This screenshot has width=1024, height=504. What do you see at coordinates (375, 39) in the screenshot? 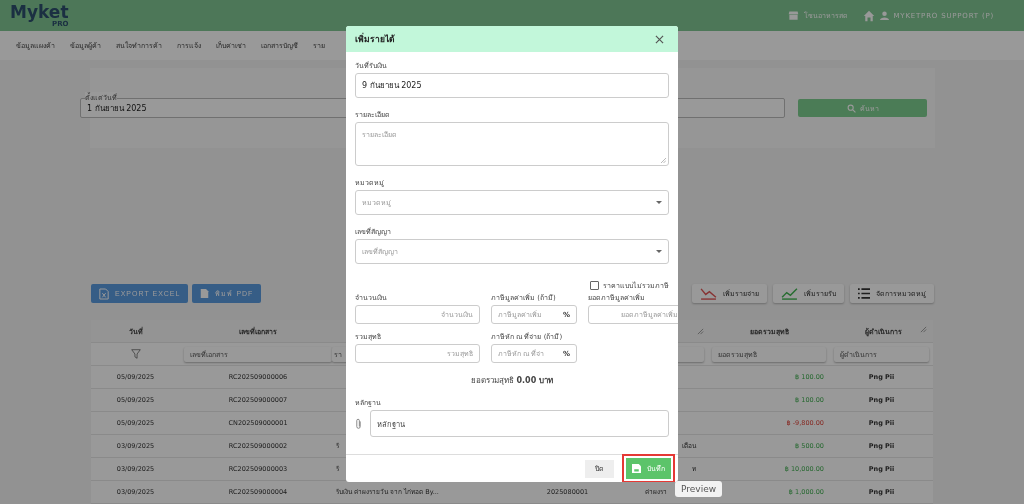
I see `dialog-title: เพิ่มรายได้` at bounding box center [375, 39].